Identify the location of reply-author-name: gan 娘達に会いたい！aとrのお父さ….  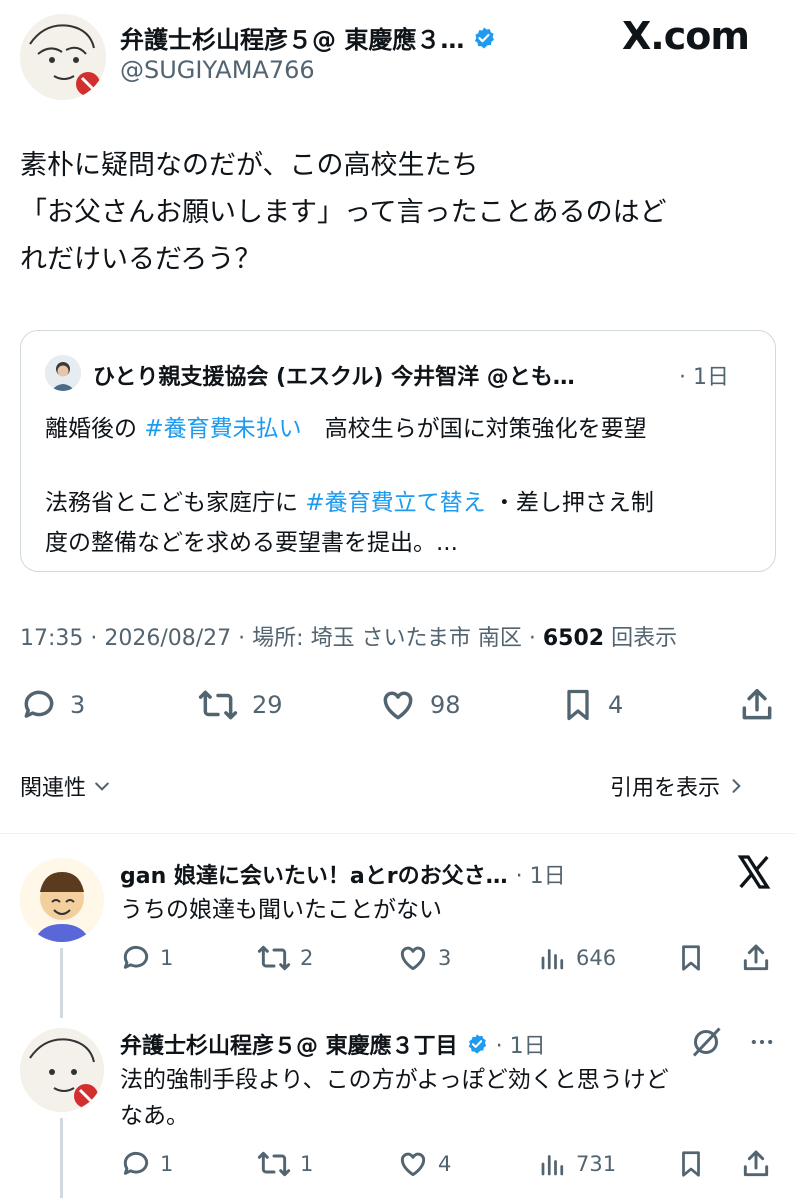
(314, 874).